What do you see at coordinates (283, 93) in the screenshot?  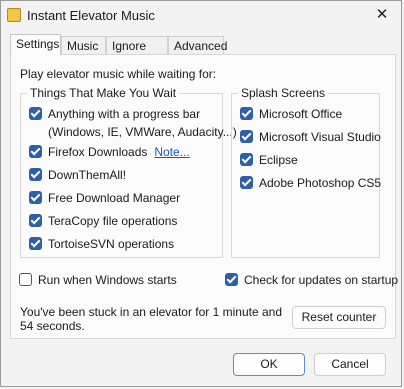 I see `group-title: Splash Screens` at bounding box center [283, 93].